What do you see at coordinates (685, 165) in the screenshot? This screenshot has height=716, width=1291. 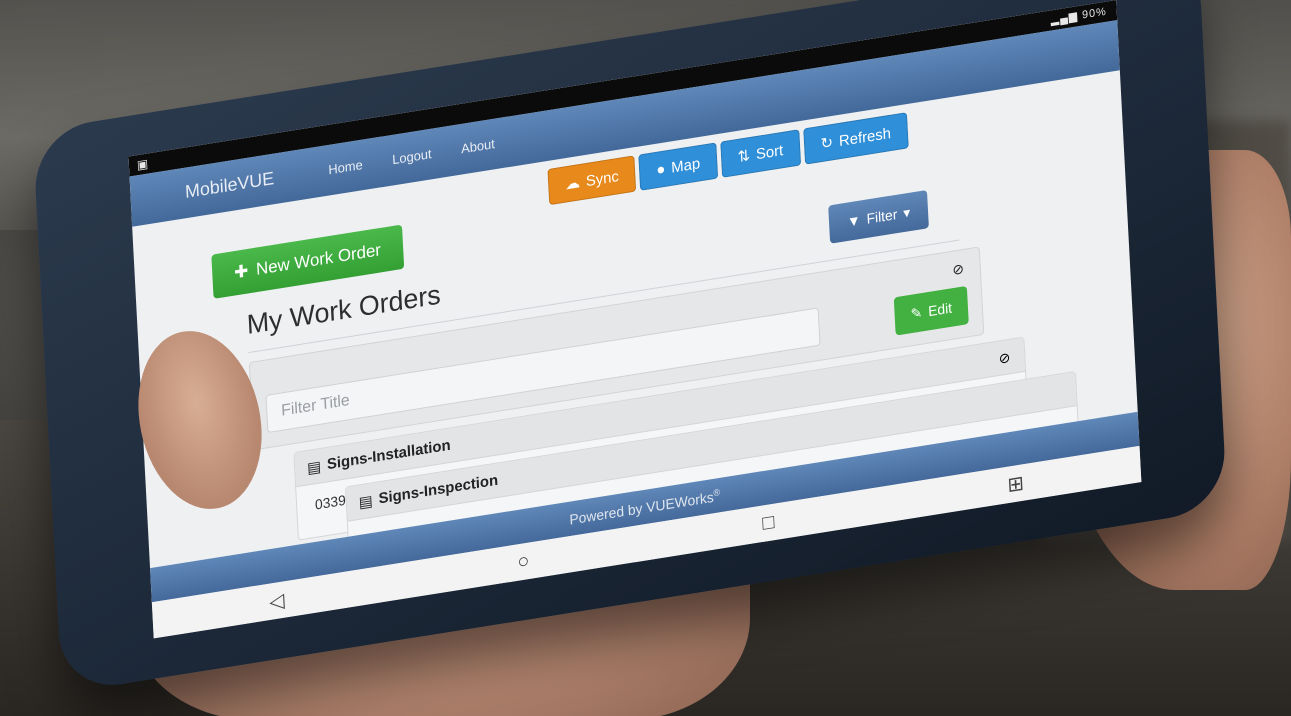 I see `map-label: Map` at bounding box center [685, 165].